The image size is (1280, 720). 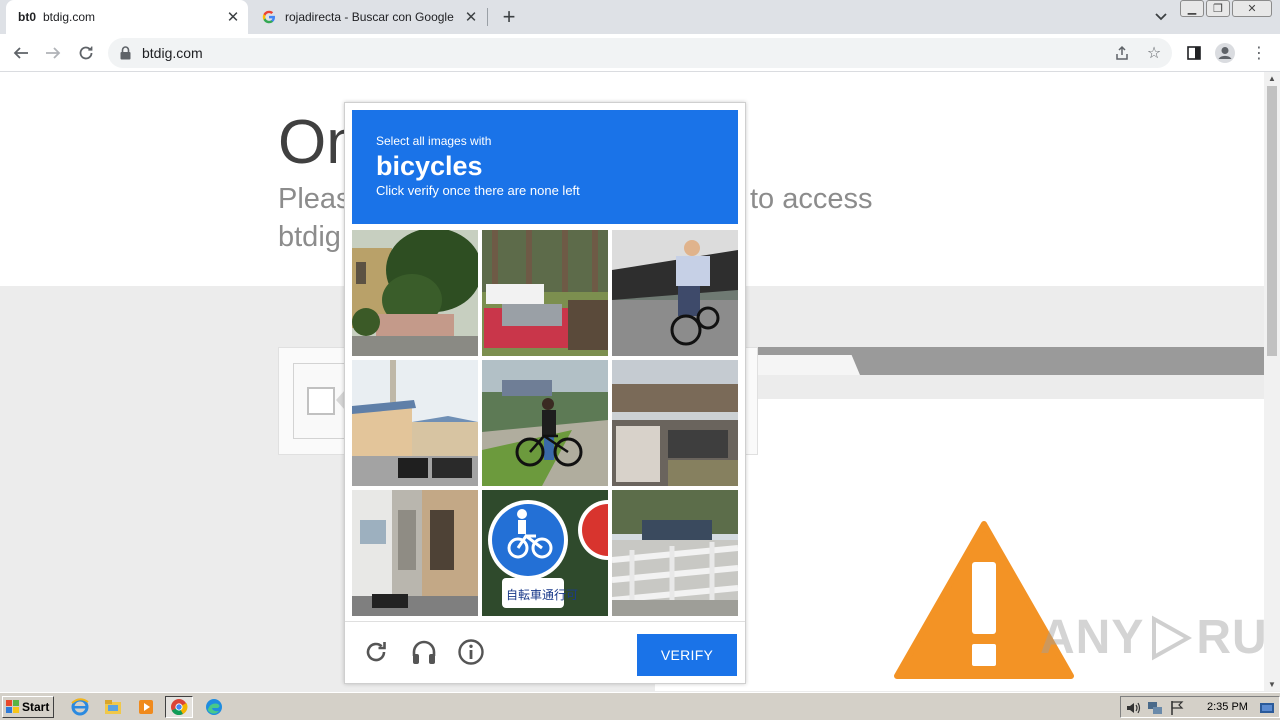 I want to click on play-logo-icon, so click(x=1172, y=637).